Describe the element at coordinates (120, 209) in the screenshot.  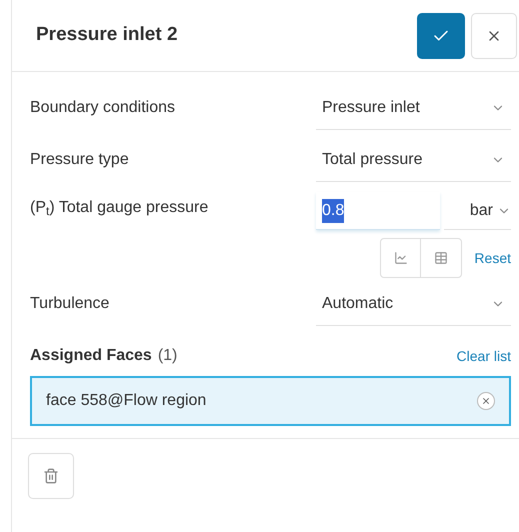
I see `field-label: (P$_{t}$) Total gauge pressure` at that location.